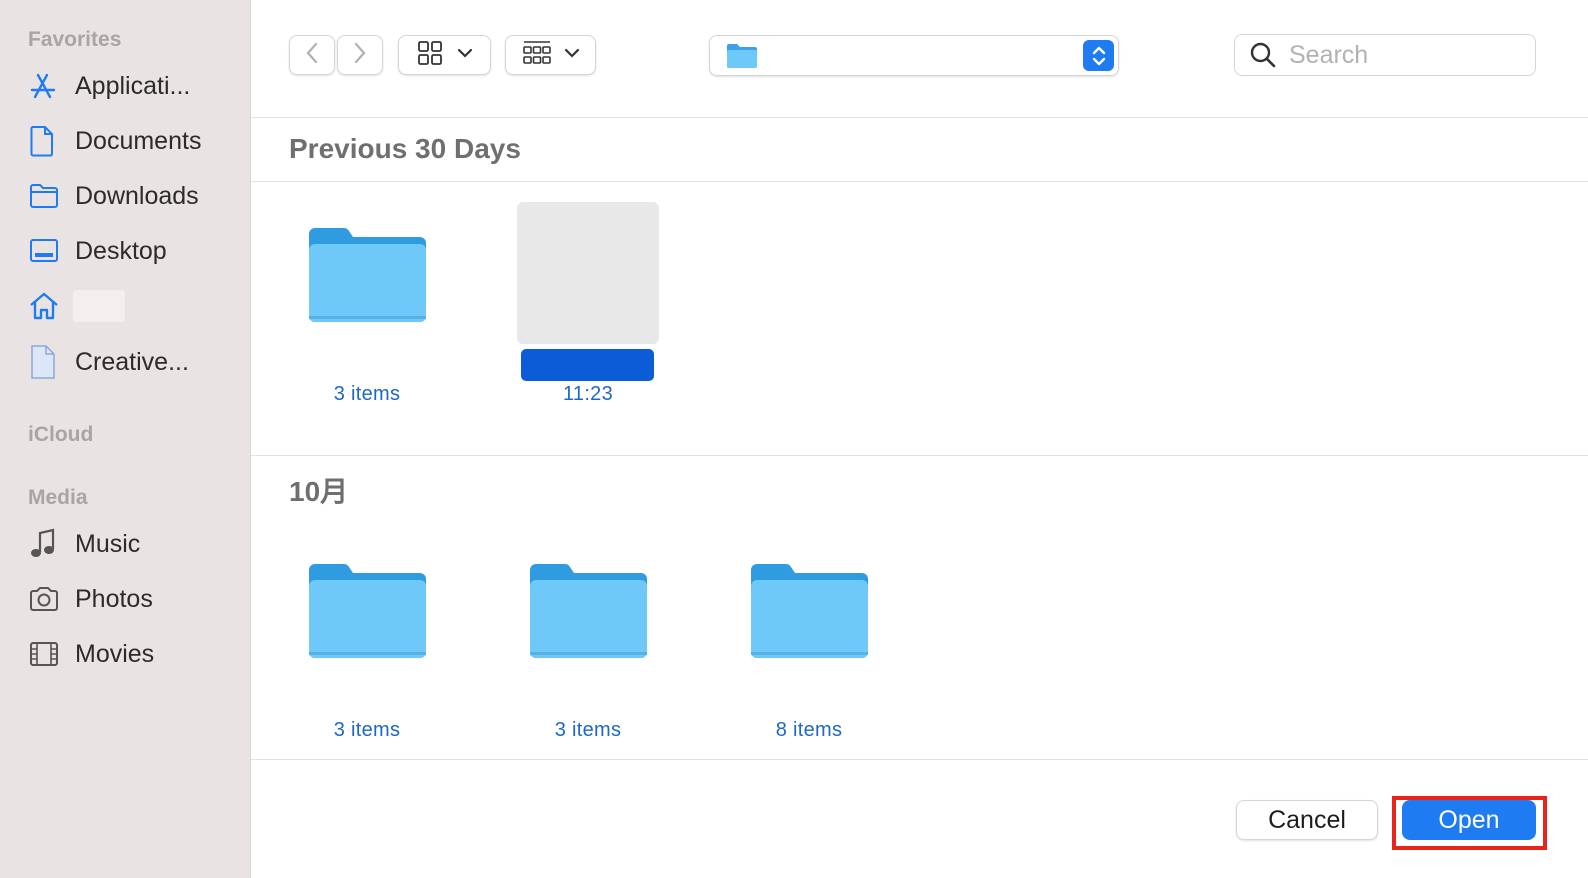 The width and height of the screenshot is (1588, 878). I want to click on sidebar-item-label: Documents, so click(138, 140).